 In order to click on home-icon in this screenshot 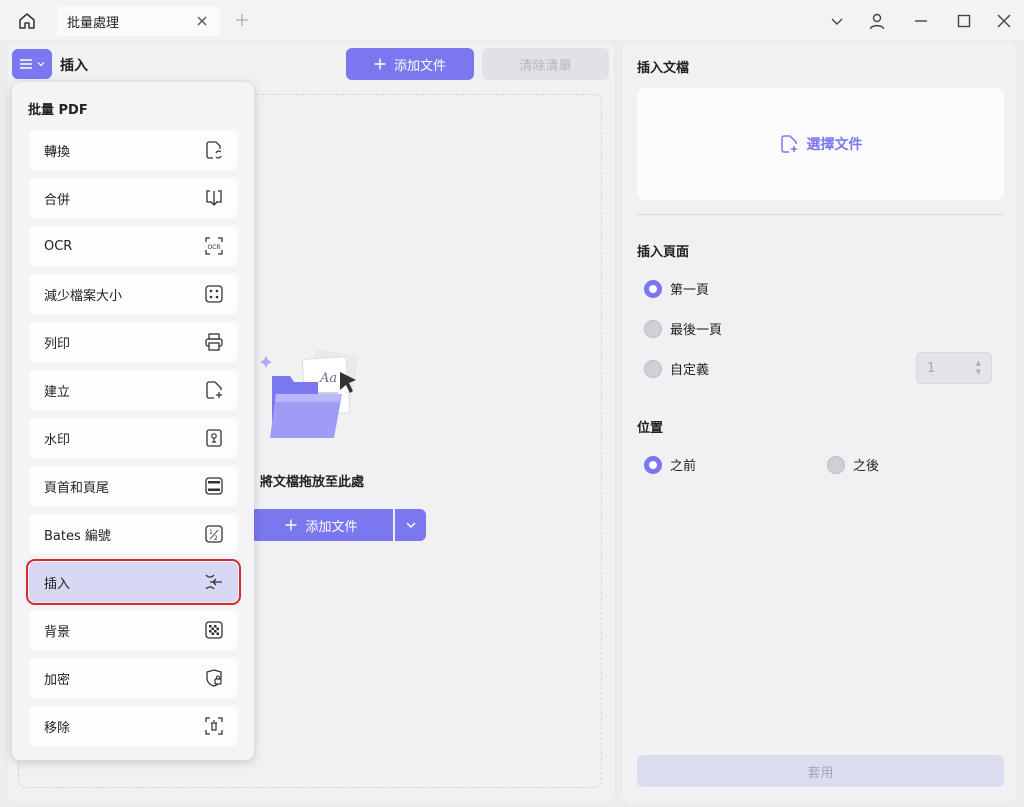, I will do `click(27, 21)`.